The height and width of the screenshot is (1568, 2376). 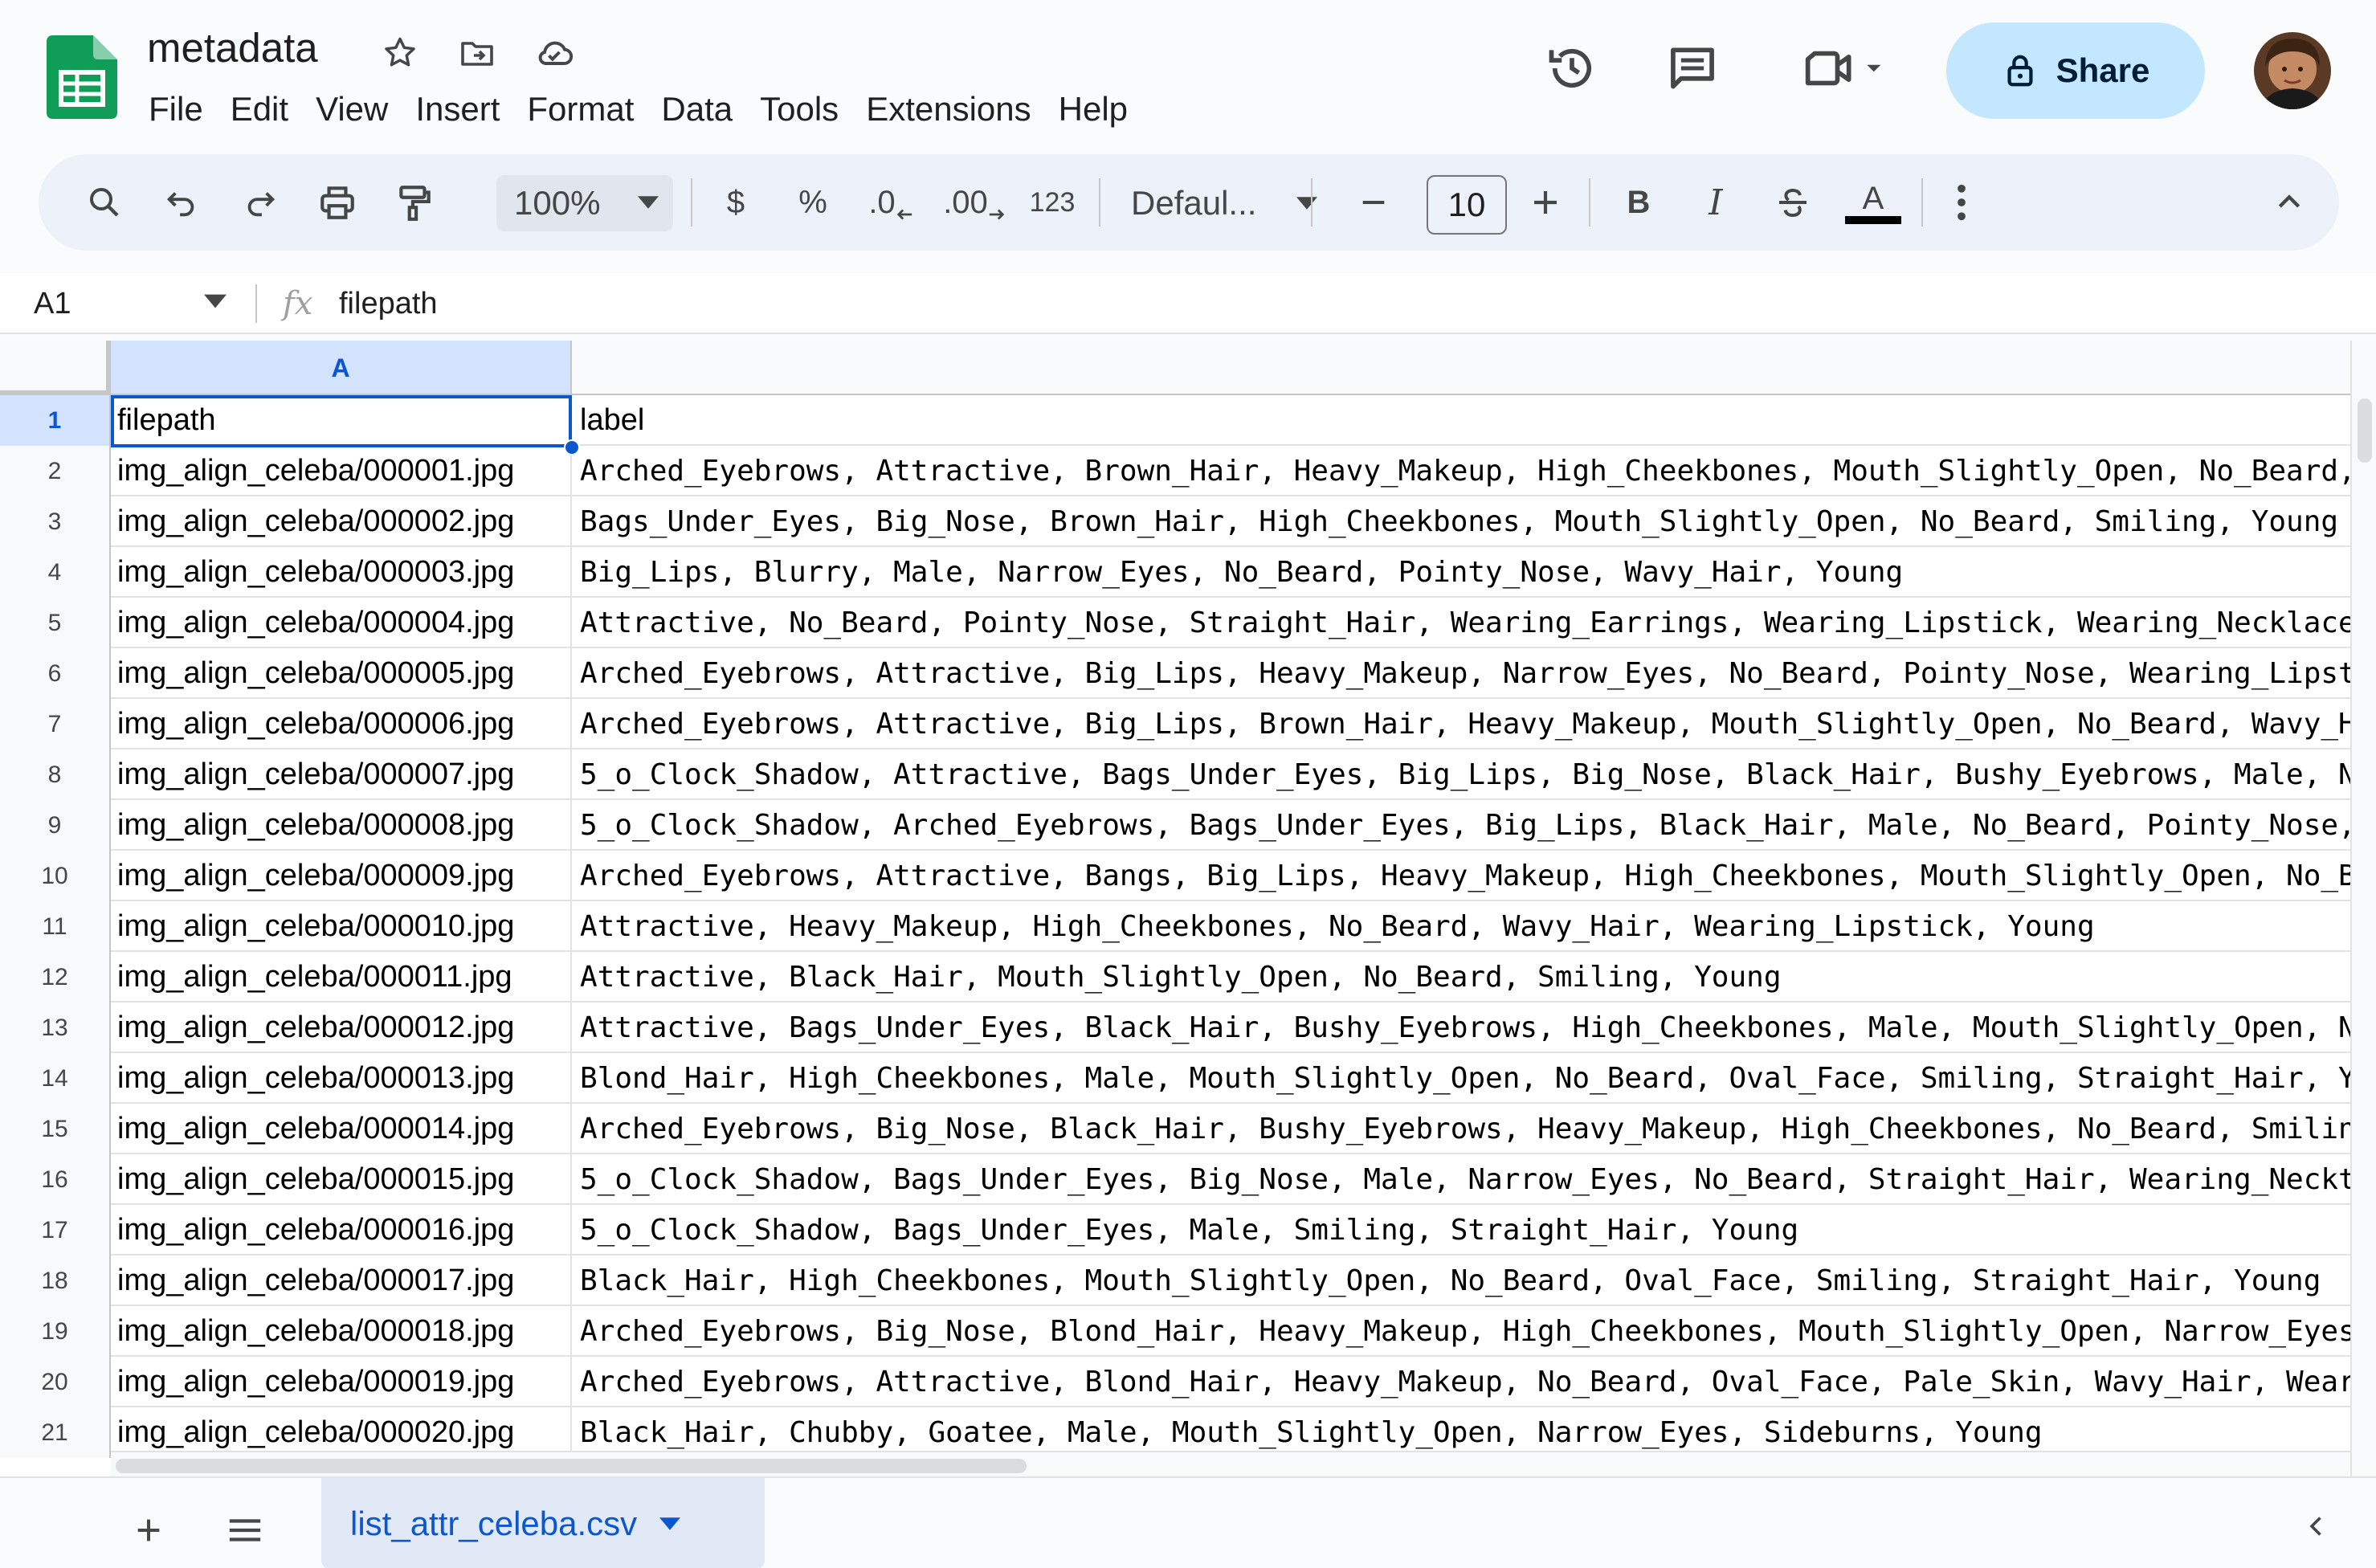 I want to click on horizontal-scrollbar, so click(x=1230, y=1464).